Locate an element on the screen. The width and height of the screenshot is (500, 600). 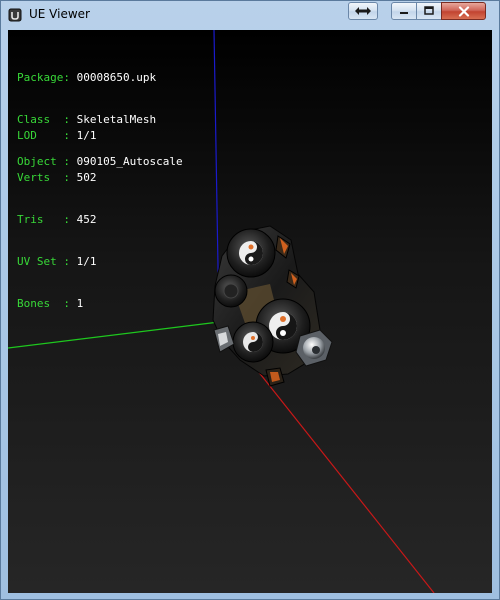
info-label: Package: is located at coordinates (43, 77).